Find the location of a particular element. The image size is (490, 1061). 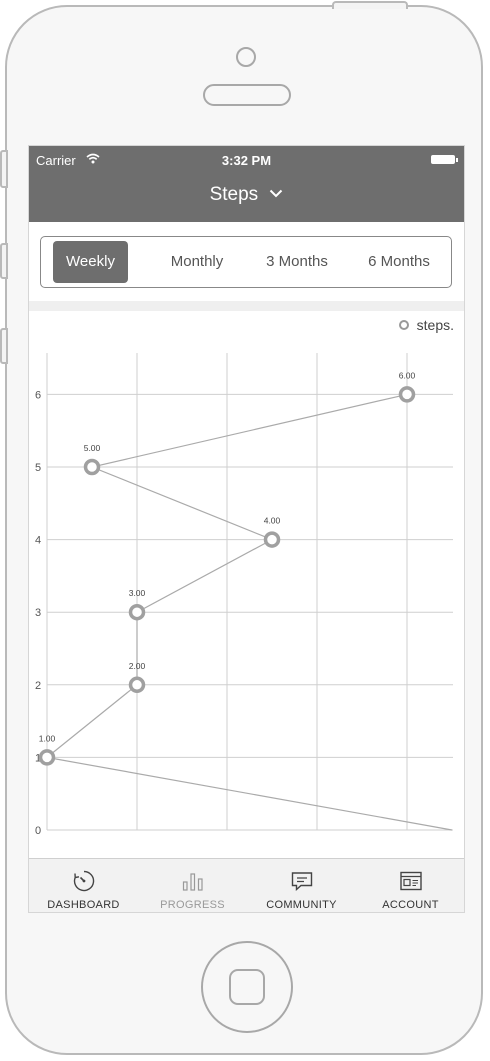

tab-progress: PROGRESS is located at coordinates (192, 885).